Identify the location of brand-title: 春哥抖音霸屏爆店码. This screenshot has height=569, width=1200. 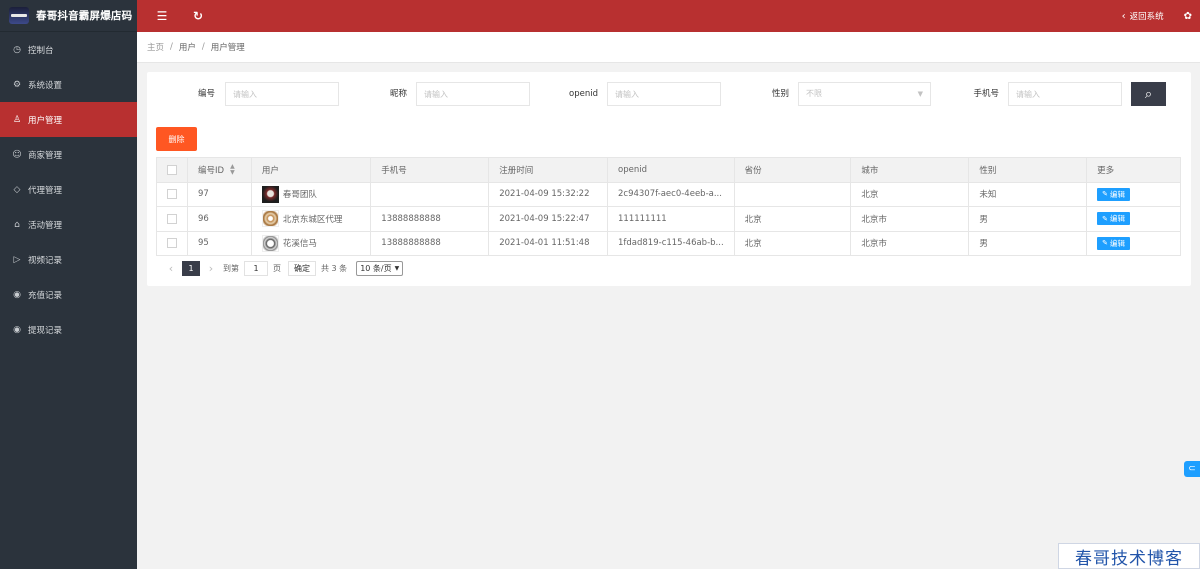
(84, 16).